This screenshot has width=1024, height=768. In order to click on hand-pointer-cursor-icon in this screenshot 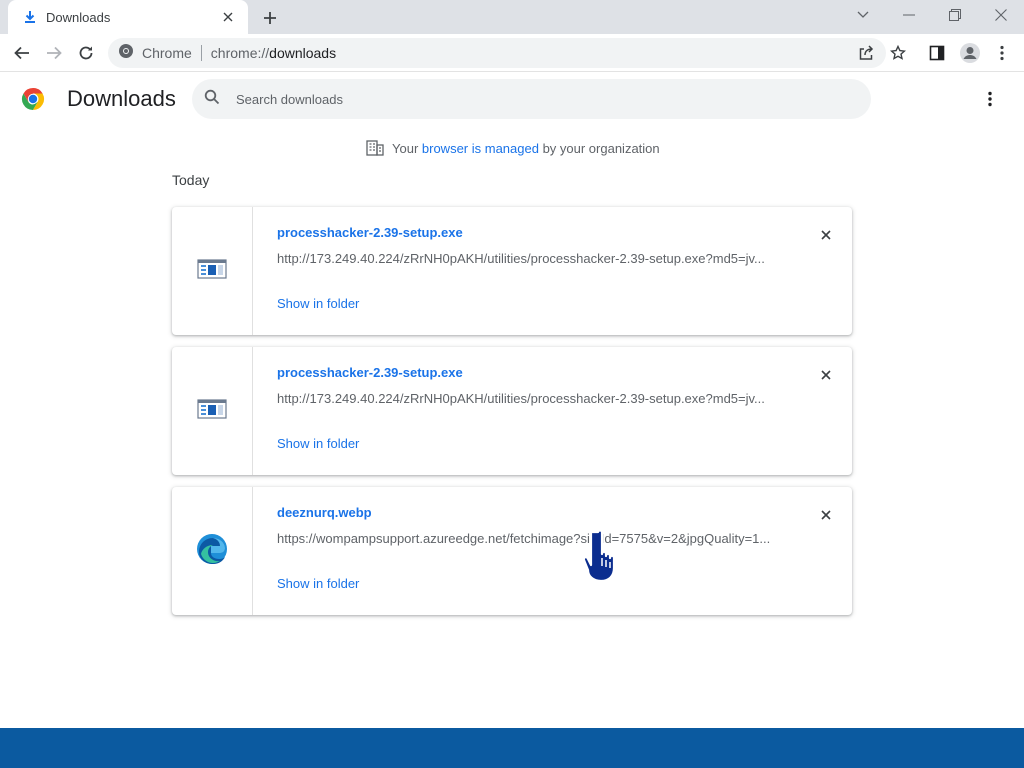, I will do `click(603, 556)`.